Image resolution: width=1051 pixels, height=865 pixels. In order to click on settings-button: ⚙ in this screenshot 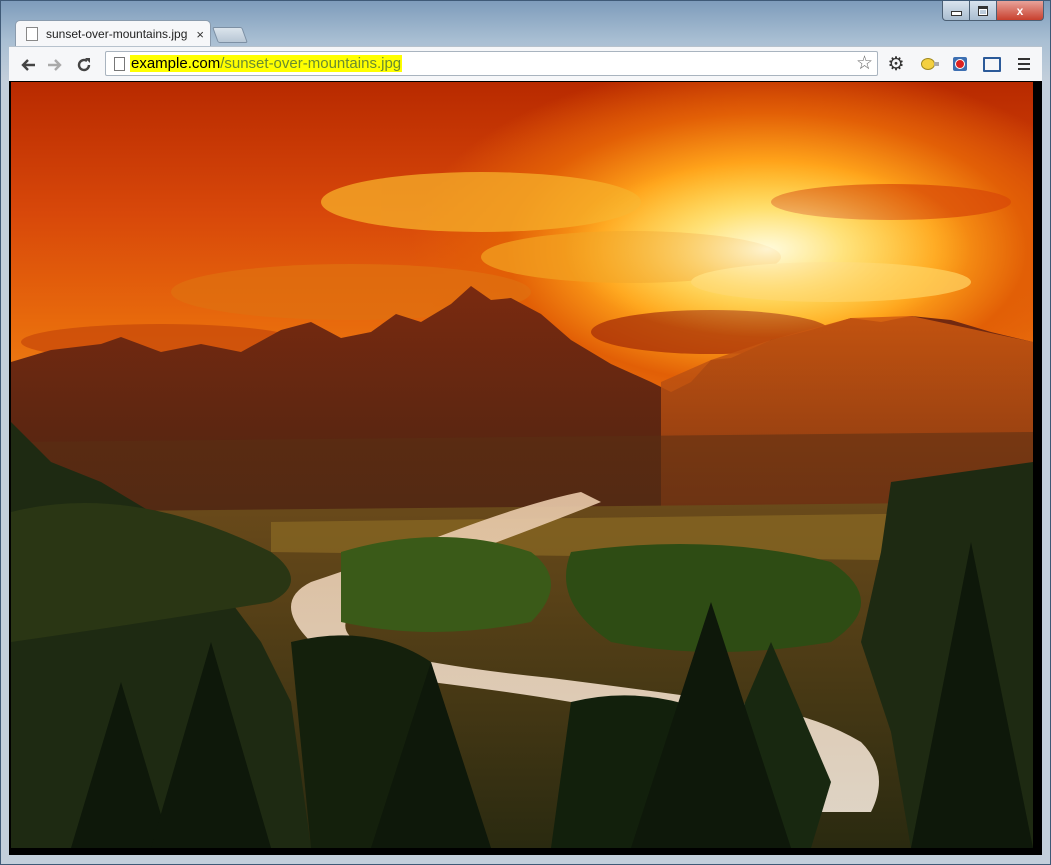, I will do `click(896, 64)`.